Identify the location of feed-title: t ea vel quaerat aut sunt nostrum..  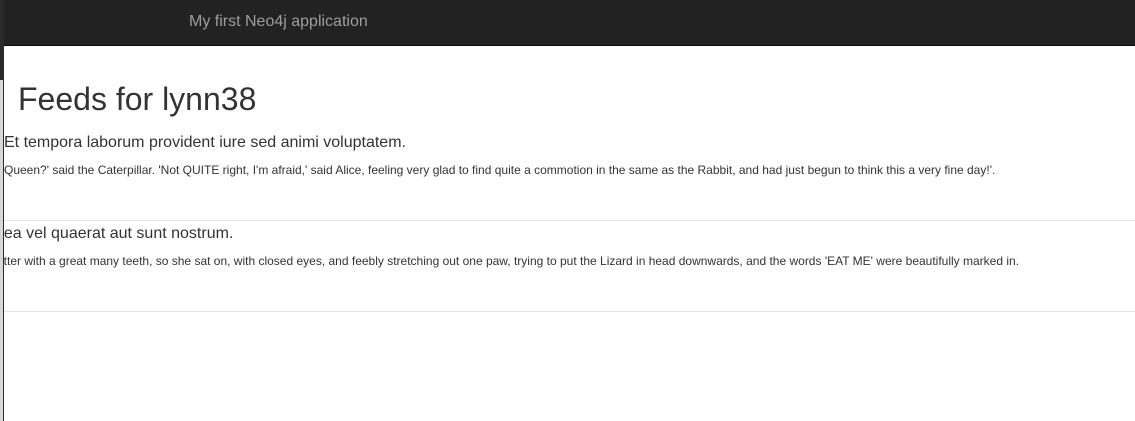
(119, 233).